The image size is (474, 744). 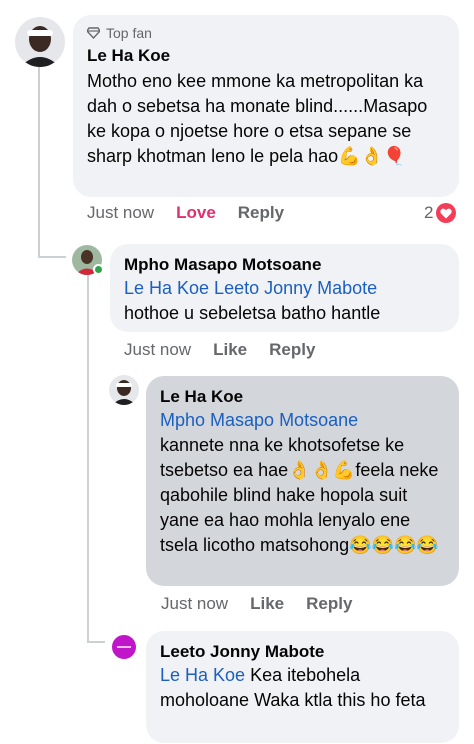 I want to click on heart-icon, so click(x=446, y=213).